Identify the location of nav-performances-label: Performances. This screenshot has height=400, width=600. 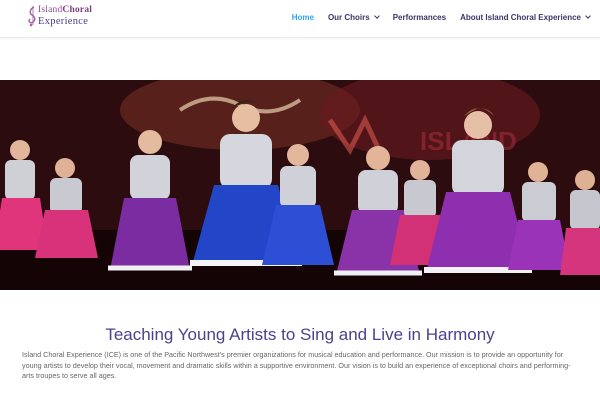
(419, 17).